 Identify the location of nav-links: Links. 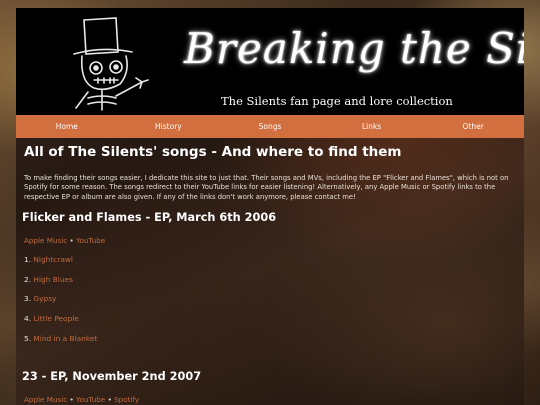
(372, 126).